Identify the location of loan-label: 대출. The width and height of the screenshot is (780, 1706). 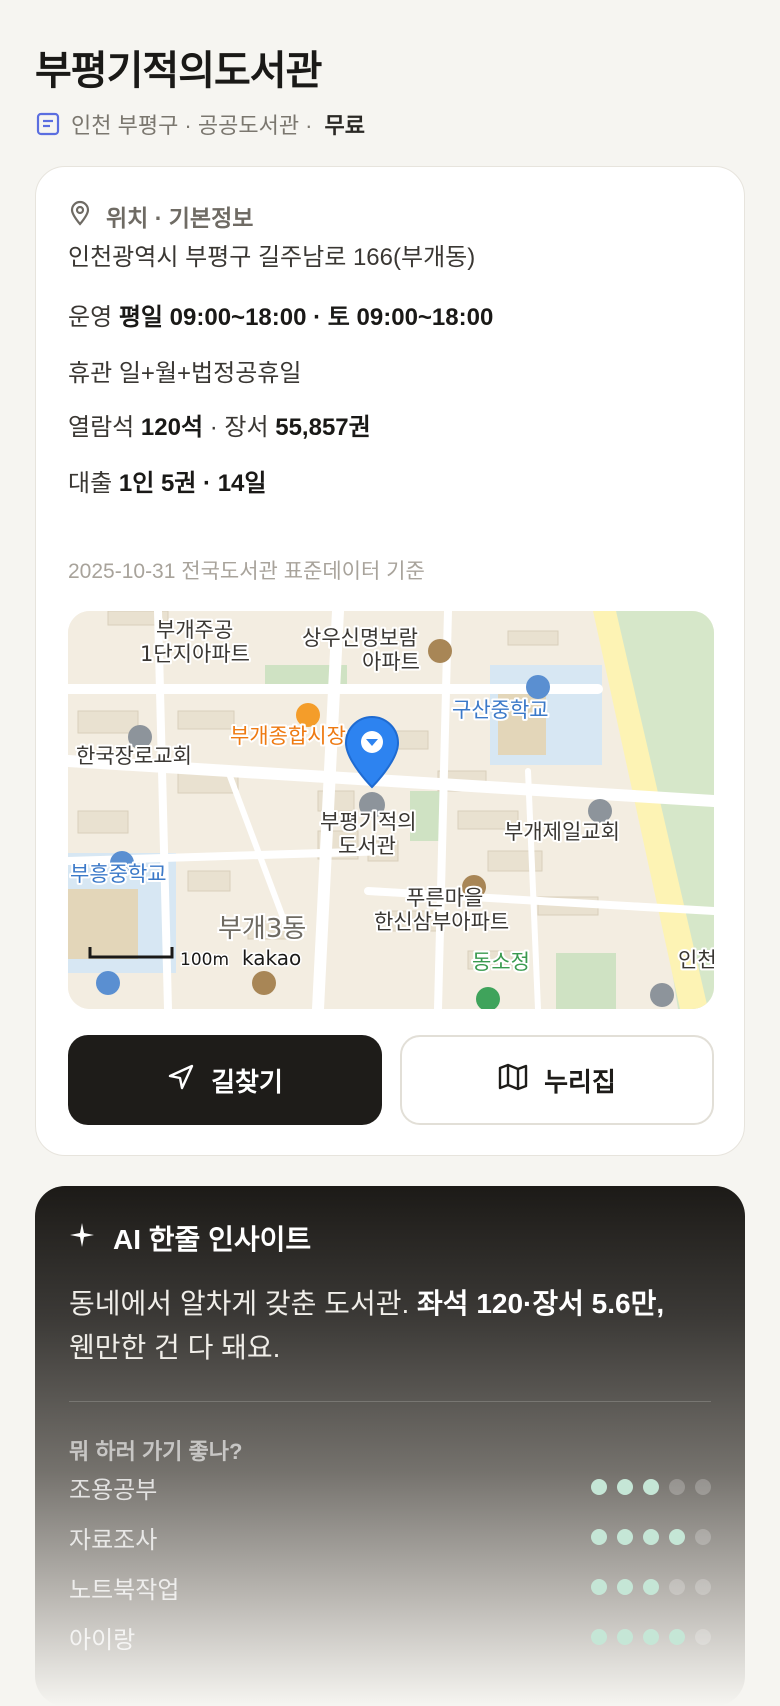
(90, 483).